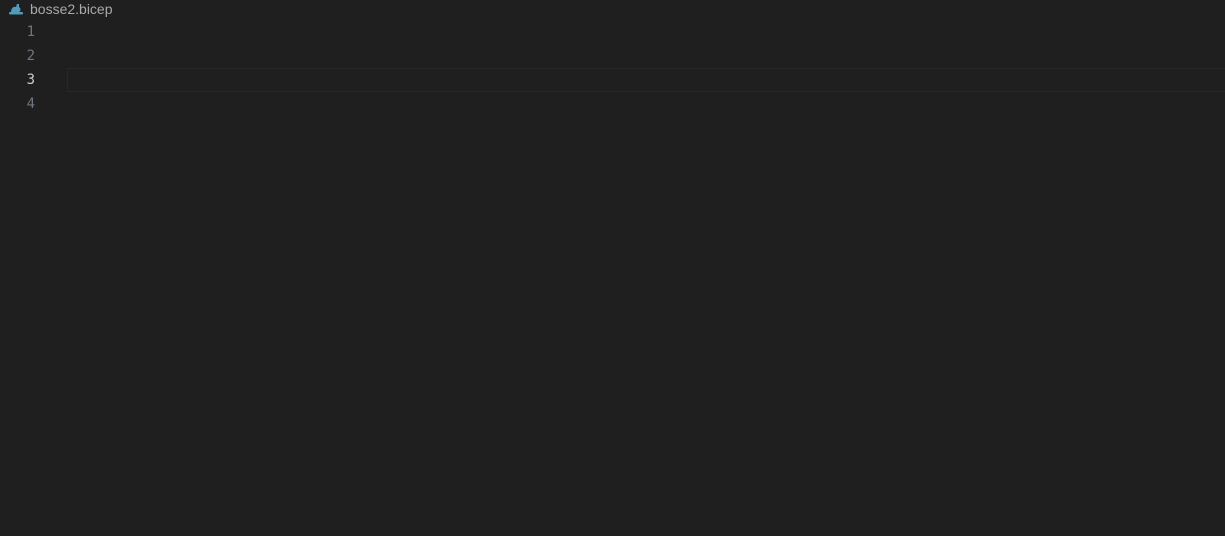 This screenshot has width=1225, height=536. Describe the element at coordinates (30, 80) in the screenshot. I see `line-number-active: 3` at that location.